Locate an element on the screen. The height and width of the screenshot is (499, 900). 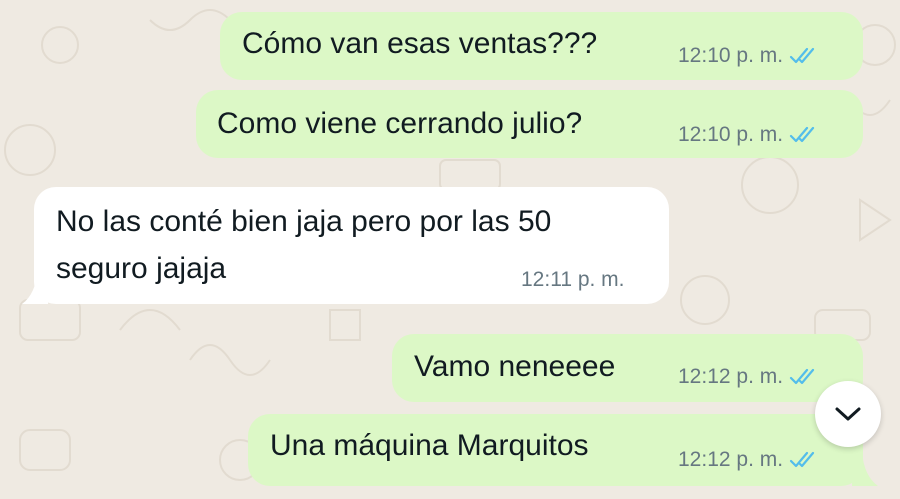
message-time: 12:11 p. m. is located at coordinates (573, 279).